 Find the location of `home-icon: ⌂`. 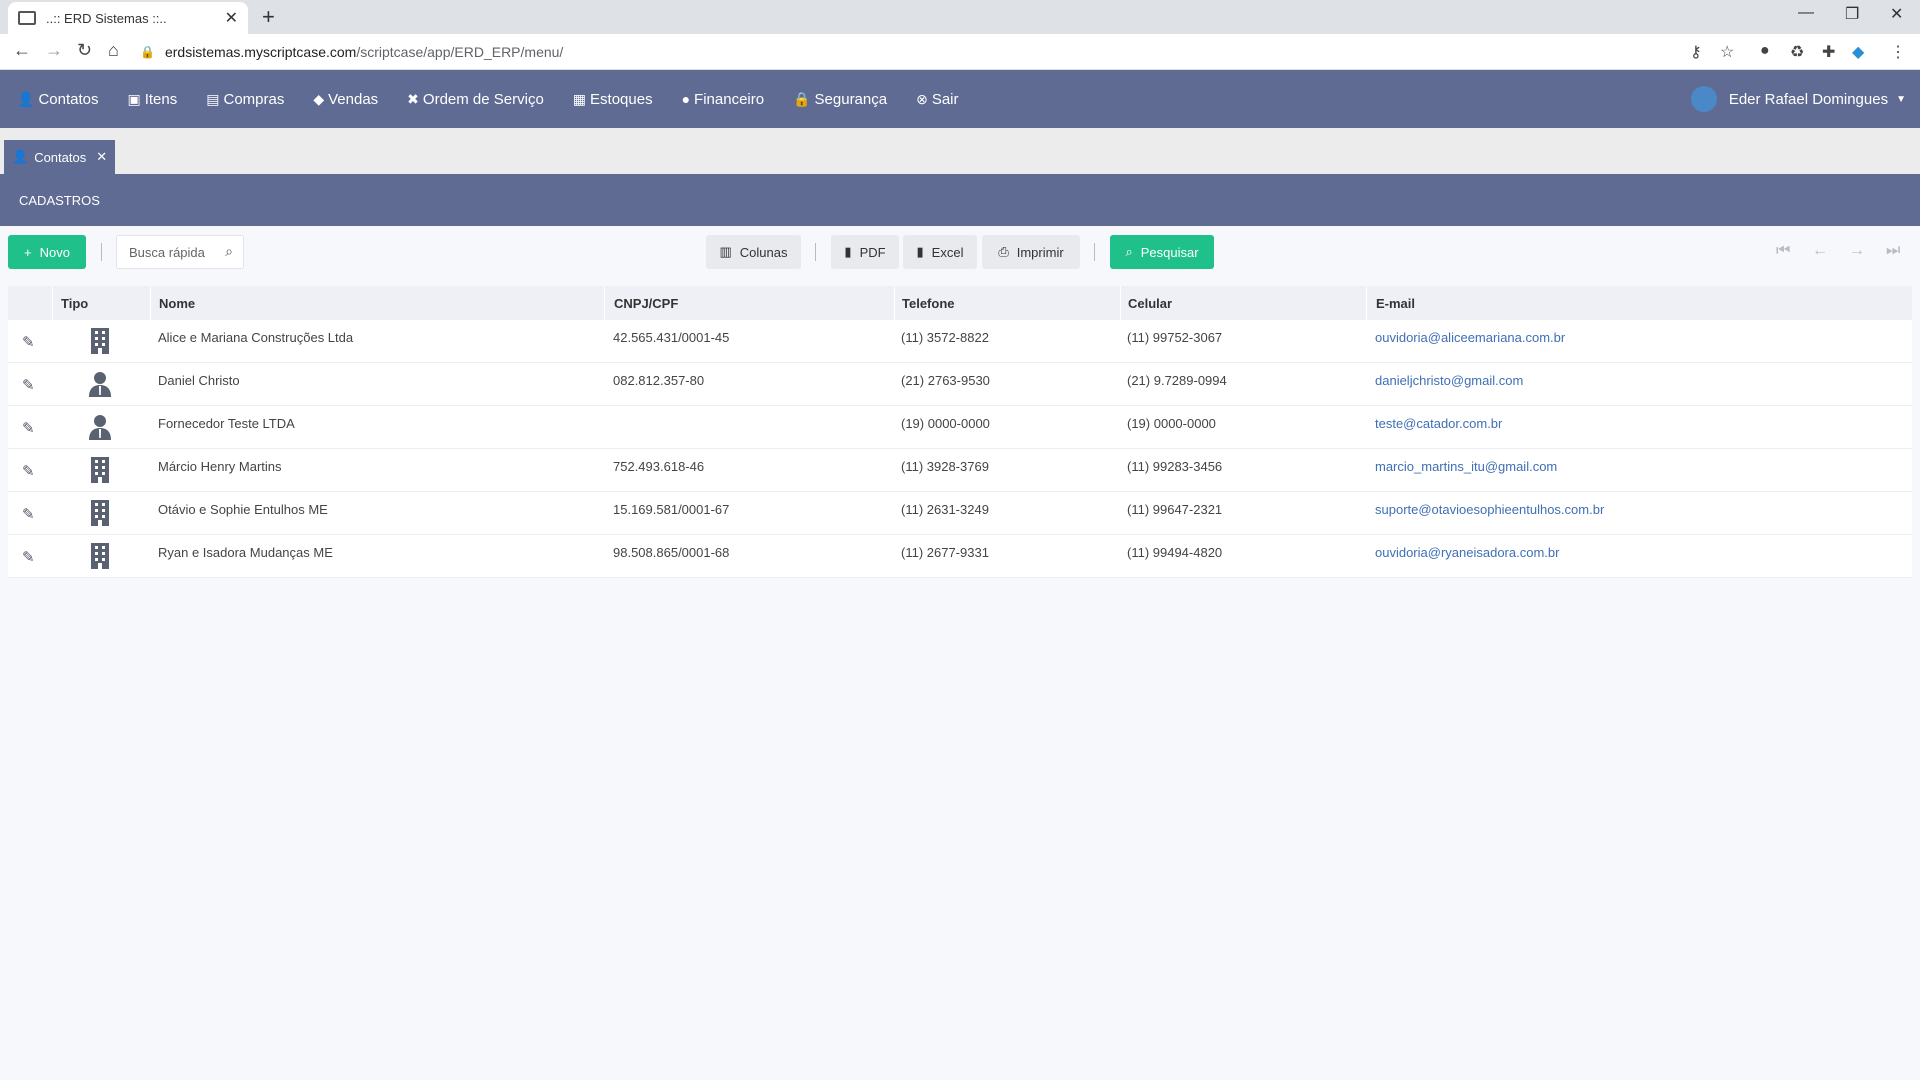

home-icon: ⌂ is located at coordinates (113, 50).